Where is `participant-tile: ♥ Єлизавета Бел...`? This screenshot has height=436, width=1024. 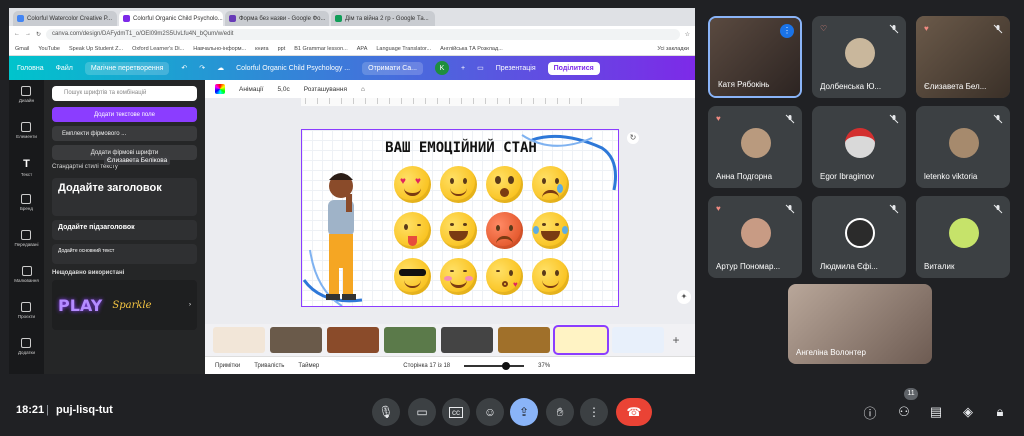 participant-tile: ♥ Єлизавета Бел... is located at coordinates (963, 57).